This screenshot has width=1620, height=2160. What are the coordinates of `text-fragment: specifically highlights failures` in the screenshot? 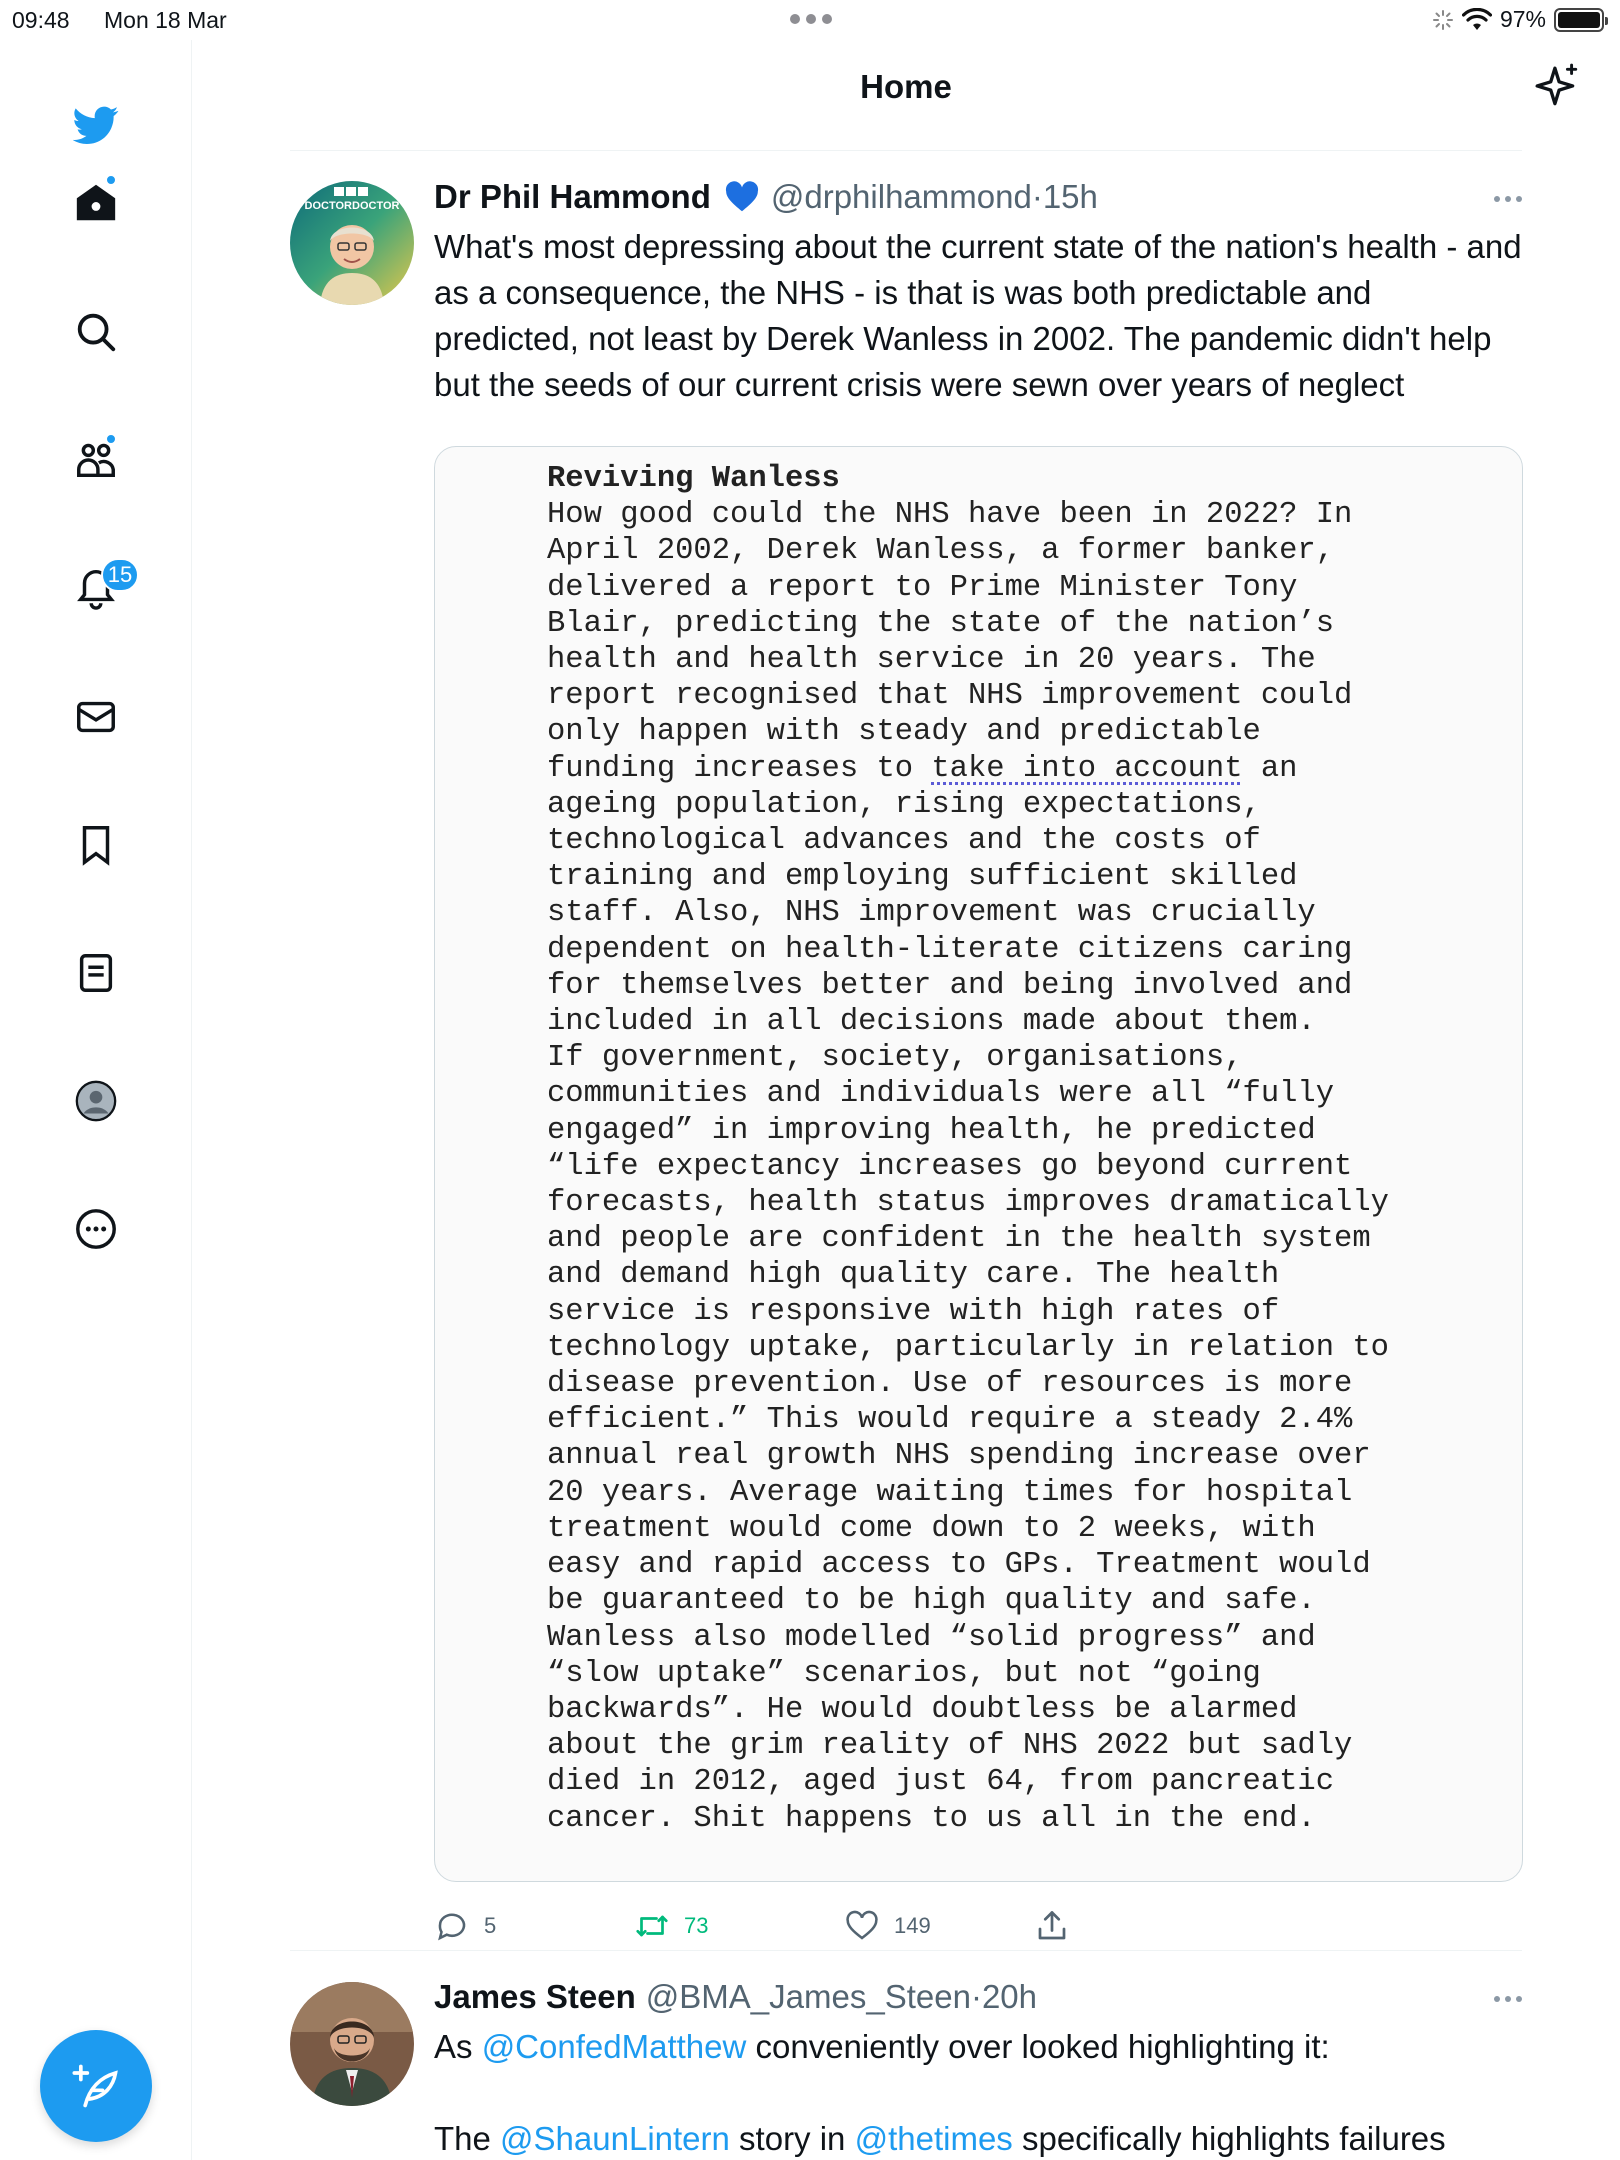 It's located at (1229, 2138).